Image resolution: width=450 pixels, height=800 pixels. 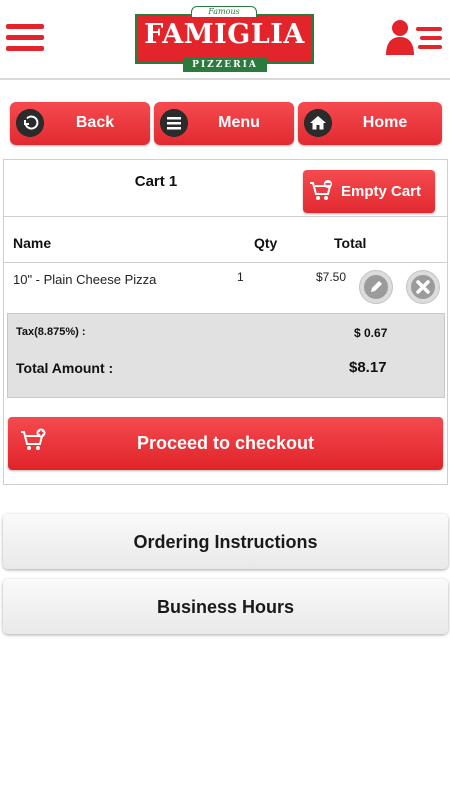 What do you see at coordinates (240, 277) in the screenshot?
I see `item-qty: 1` at bounding box center [240, 277].